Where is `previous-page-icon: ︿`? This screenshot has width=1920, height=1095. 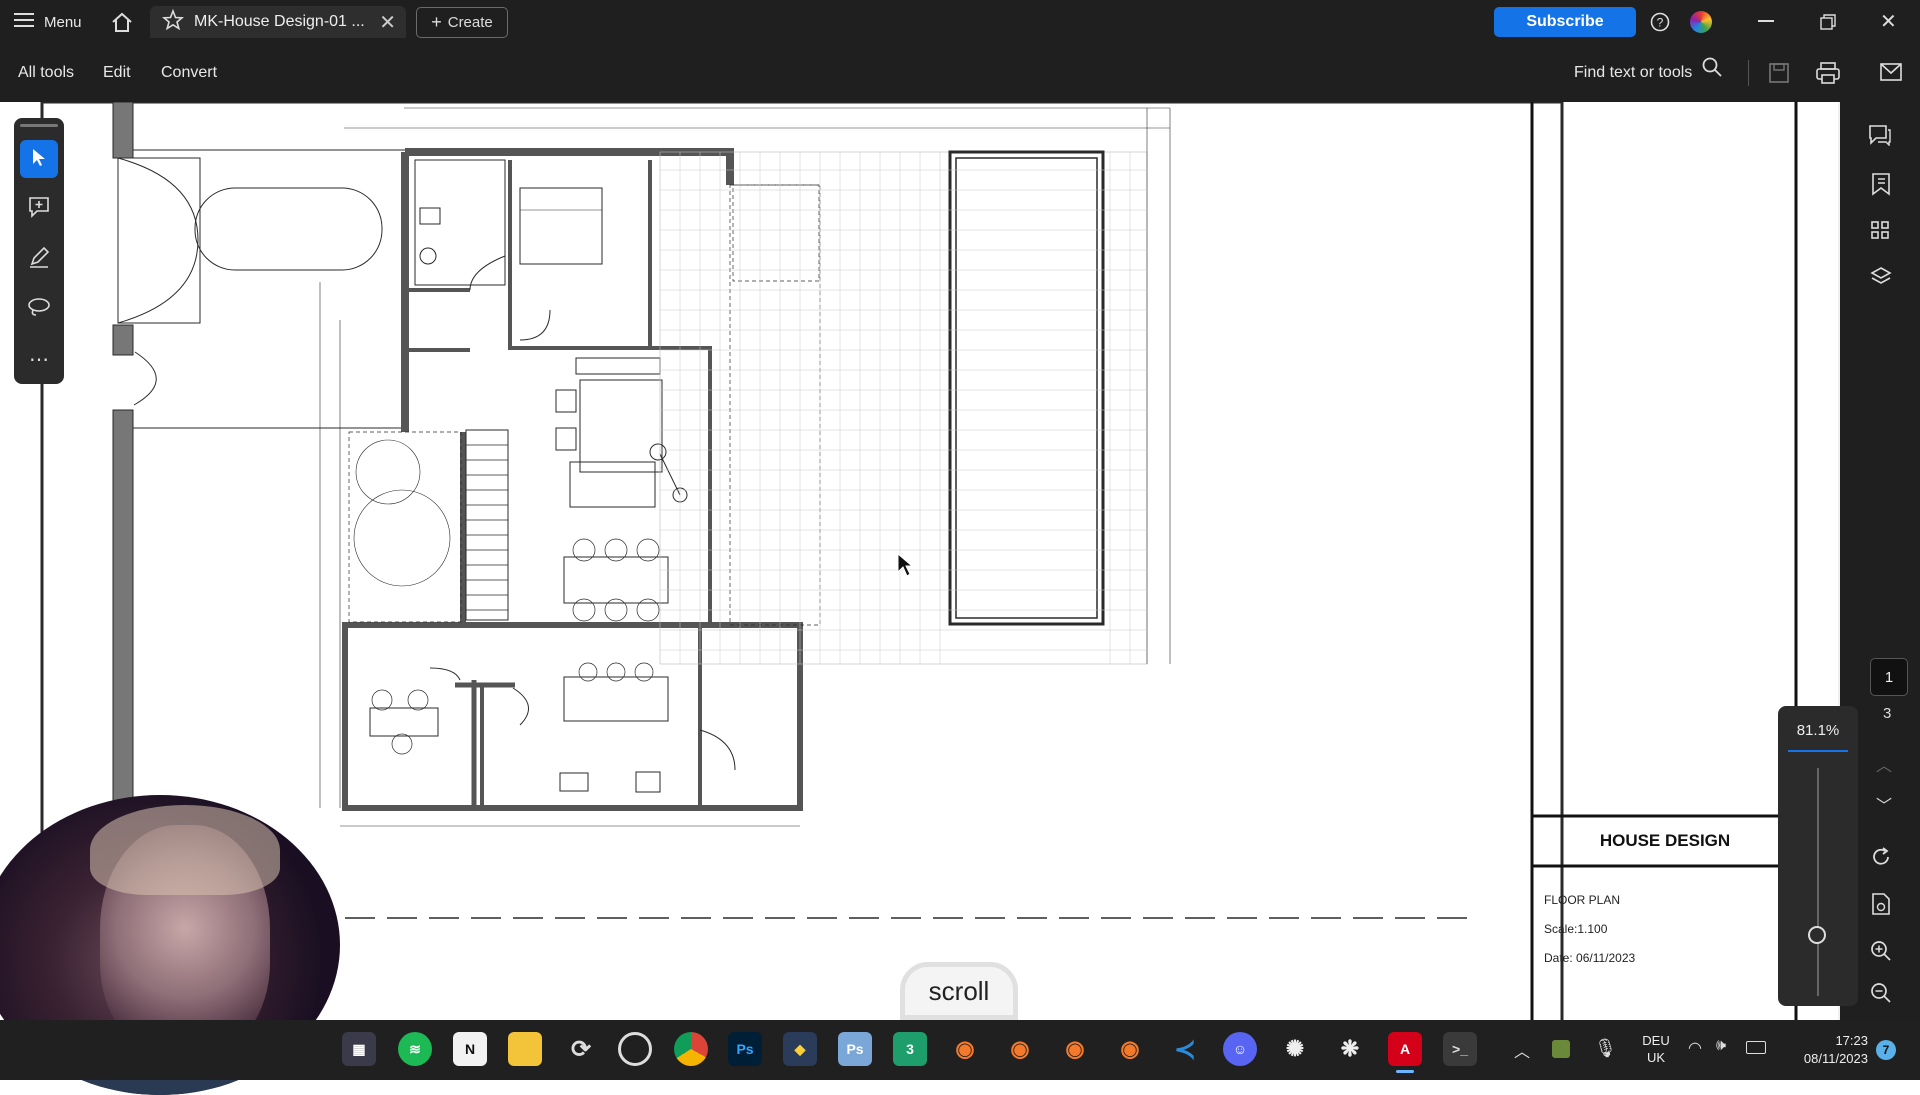 previous-page-icon: ︿ is located at coordinates (1884, 764).